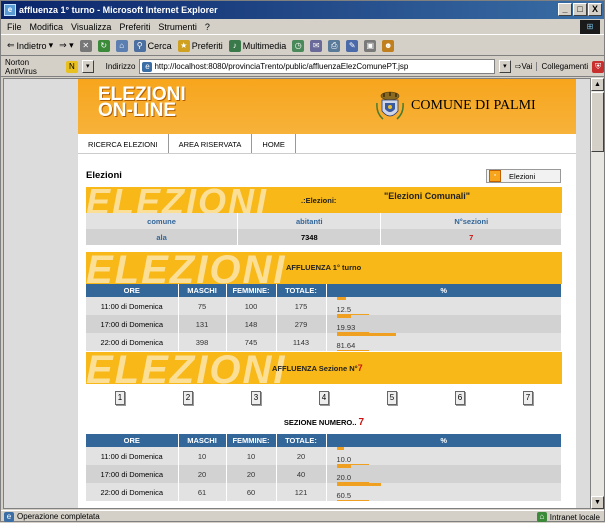 The width and height of the screenshot is (605, 523). What do you see at coordinates (274, 143) in the screenshot?
I see `nav-home: HOME` at bounding box center [274, 143].